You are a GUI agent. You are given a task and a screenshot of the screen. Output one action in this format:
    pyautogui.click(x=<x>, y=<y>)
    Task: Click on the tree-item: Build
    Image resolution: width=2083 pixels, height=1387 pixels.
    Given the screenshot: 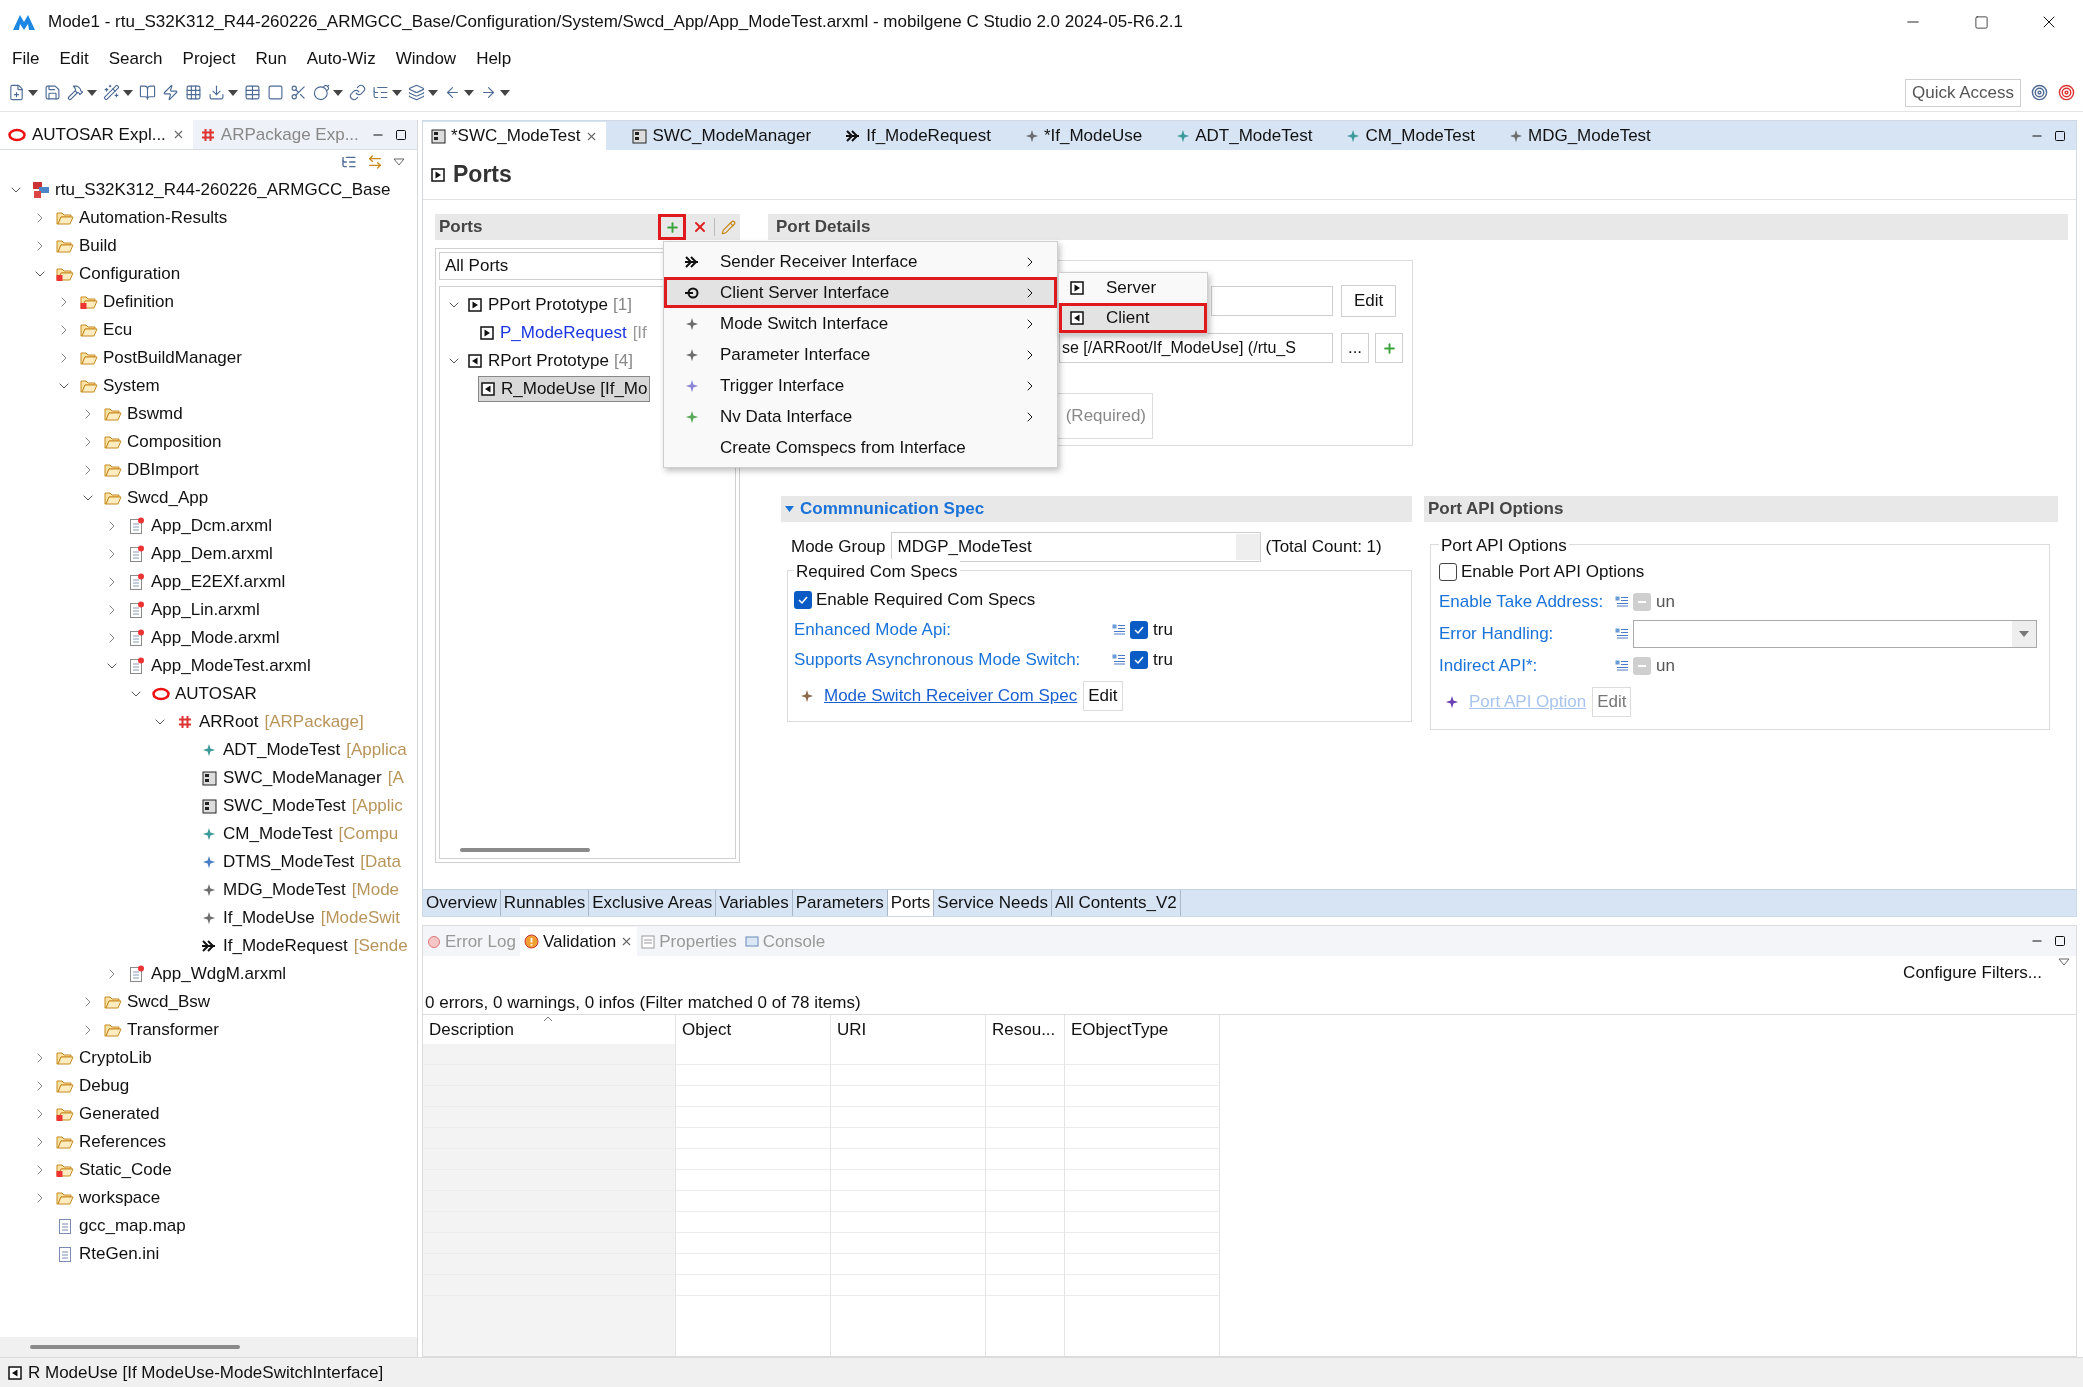 What is the action you would take?
    pyautogui.click(x=98, y=246)
    